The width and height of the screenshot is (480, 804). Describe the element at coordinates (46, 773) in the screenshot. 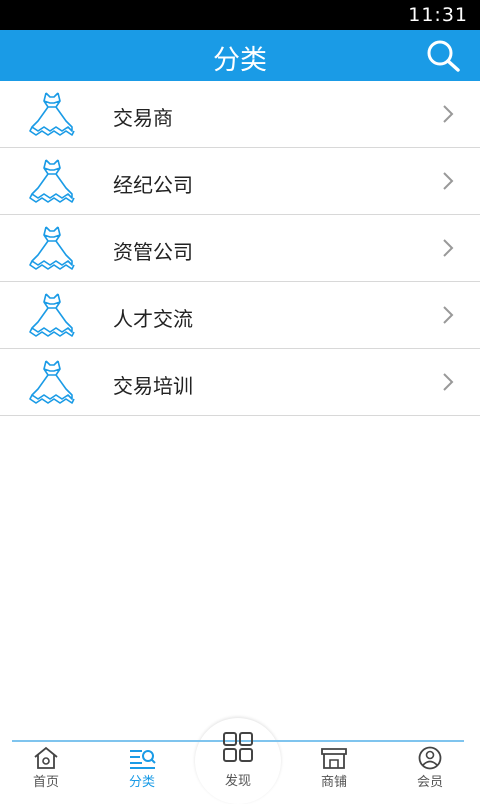

I see `tab-home: 首页` at that location.